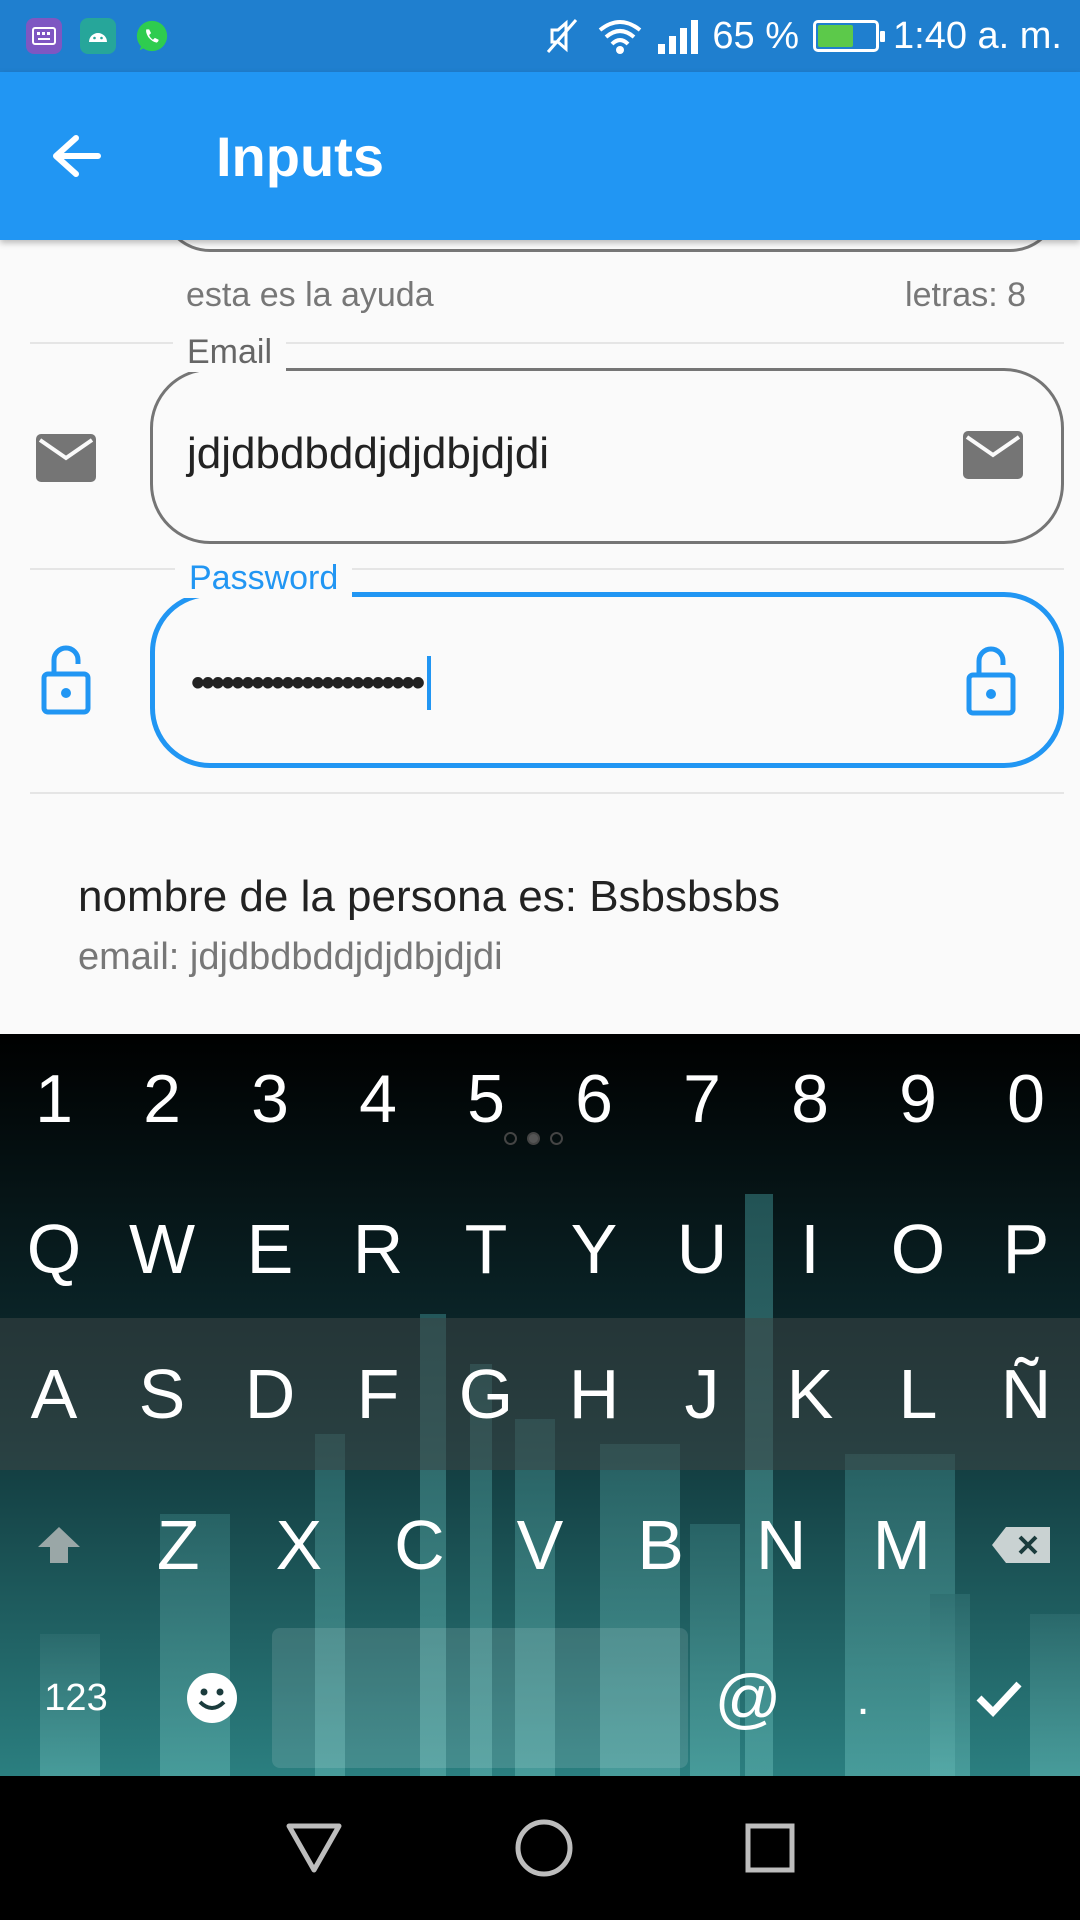 This screenshot has width=1080, height=1920. Describe the element at coordinates (540, 156) in the screenshot. I see `app-bar: Inputs` at that location.